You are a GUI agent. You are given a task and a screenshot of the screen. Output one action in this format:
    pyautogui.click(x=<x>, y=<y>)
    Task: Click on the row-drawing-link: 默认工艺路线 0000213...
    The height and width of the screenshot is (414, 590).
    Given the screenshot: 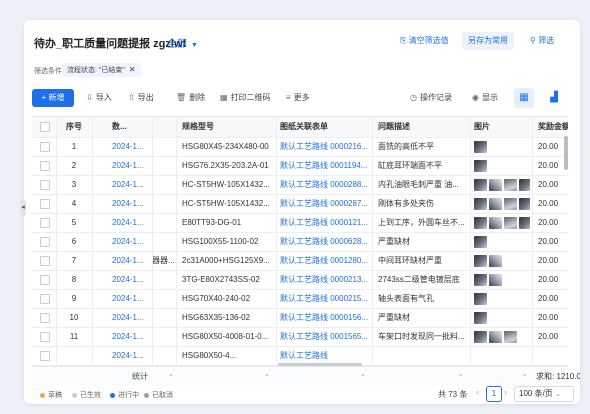 What is the action you would take?
    pyautogui.click(x=325, y=279)
    